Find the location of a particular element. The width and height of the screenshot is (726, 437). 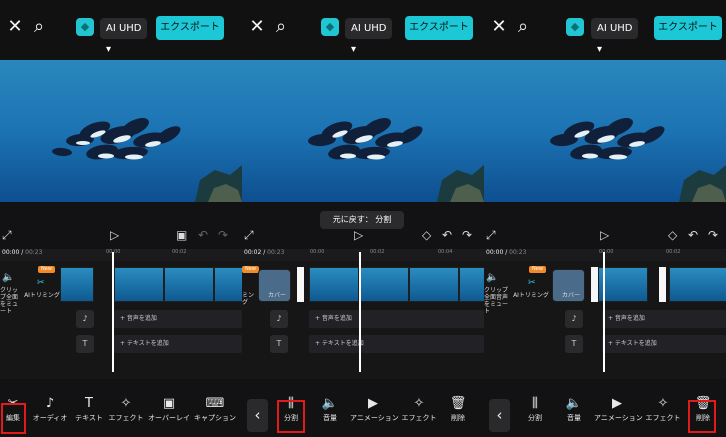

keyframe-icon: ▣ is located at coordinates (181, 235).